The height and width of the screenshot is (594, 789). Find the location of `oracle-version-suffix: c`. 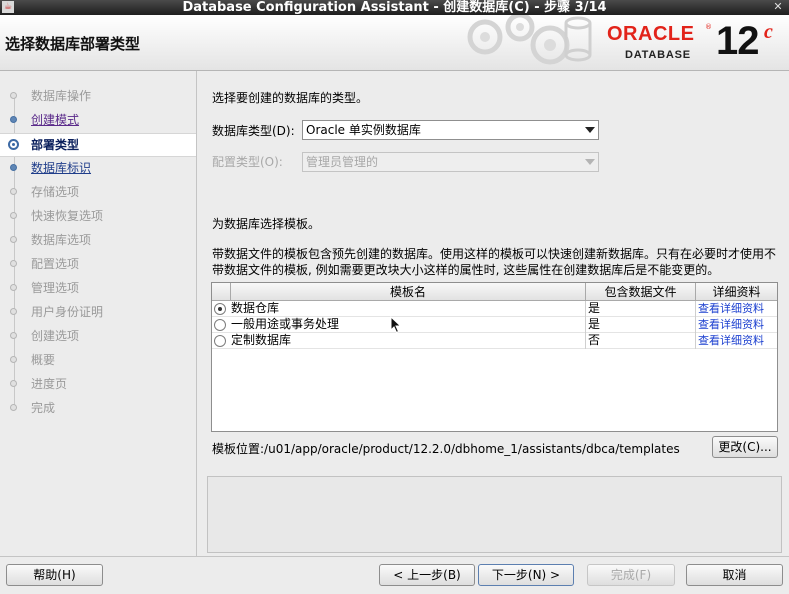

oracle-version-suffix: c is located at coordinates (768, 32).